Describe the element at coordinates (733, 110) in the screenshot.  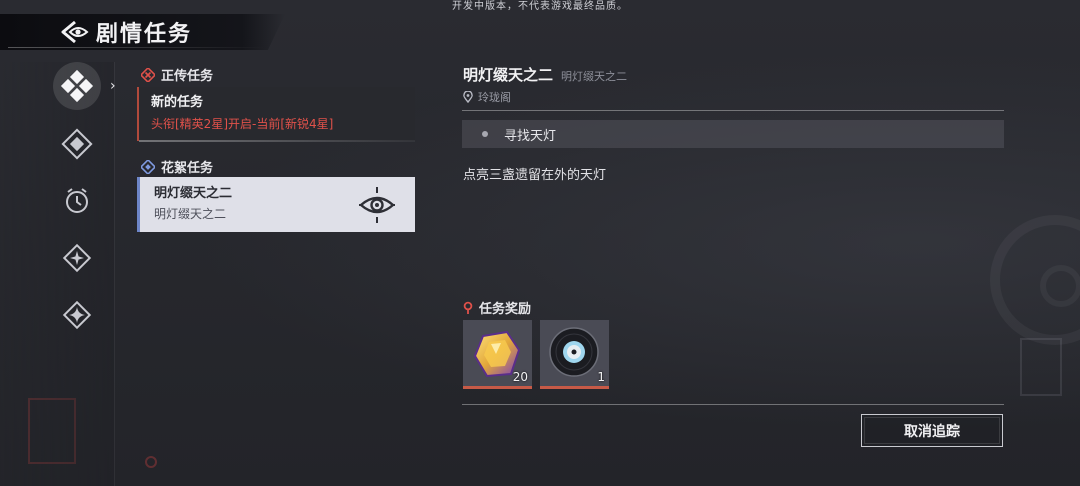
I see `detail-divider` at that location.